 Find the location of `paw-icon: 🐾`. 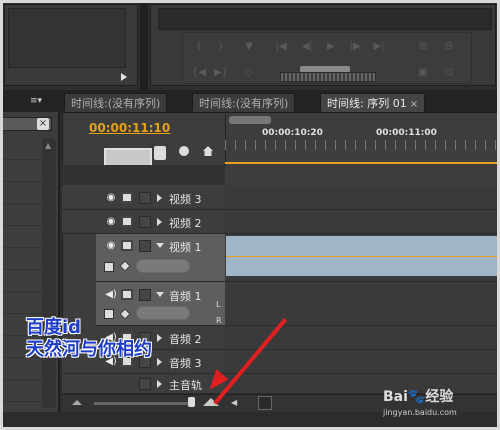

paw-icon: 🐾 is located at coordinates (416, 397).